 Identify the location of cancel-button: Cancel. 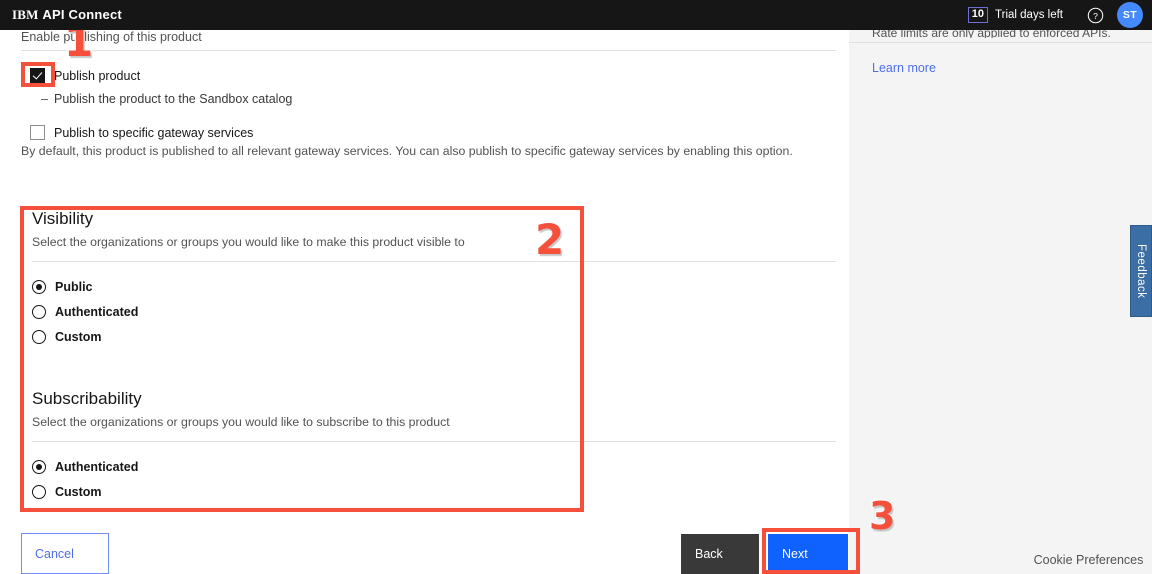
(65, 553).